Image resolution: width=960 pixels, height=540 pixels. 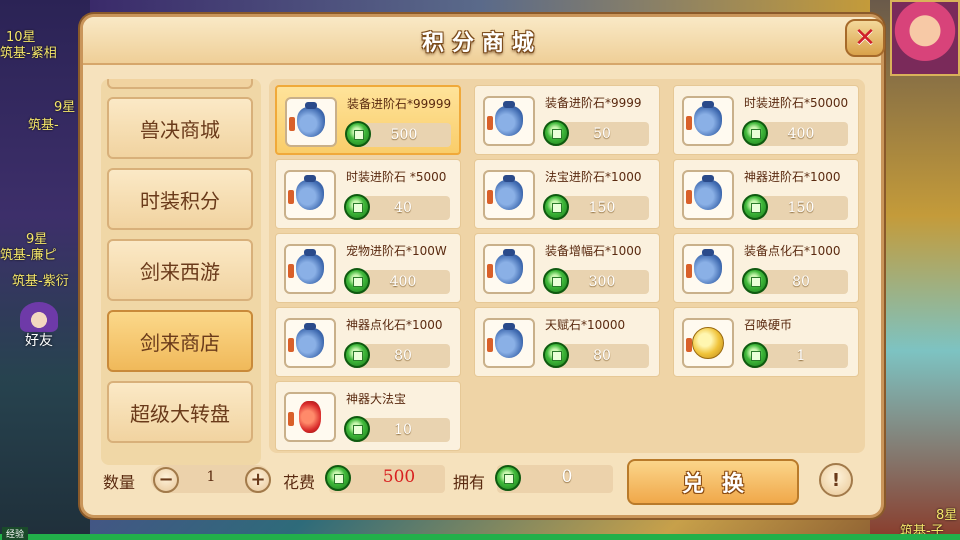 What do you see at coordinates (602, 134) in the screenshot?
I see `item-price: 50` at bounding box center [602, 134].